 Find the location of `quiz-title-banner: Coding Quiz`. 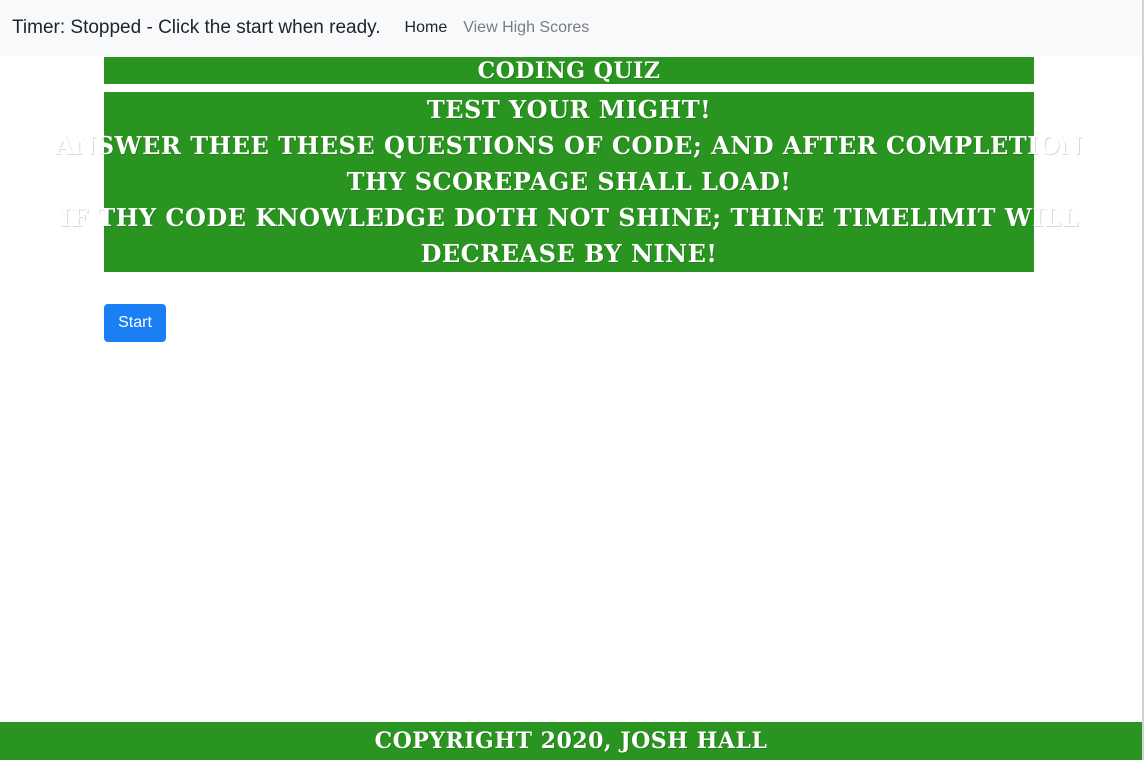

quiz-title-banner: Coding Quiz is located at coordinates (569, 70).